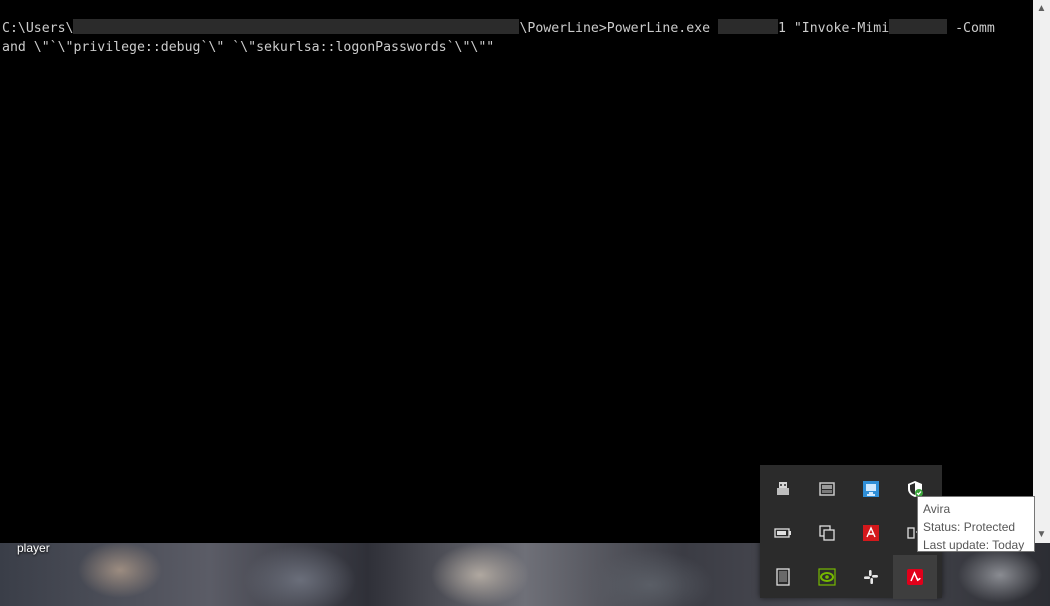 Image resolution: width=1050 pixels, height=606 pixels. What do you see at coordinates (783, 577) in the screenshot?
I see `tablet-icon` at bounding box center [783, 577].